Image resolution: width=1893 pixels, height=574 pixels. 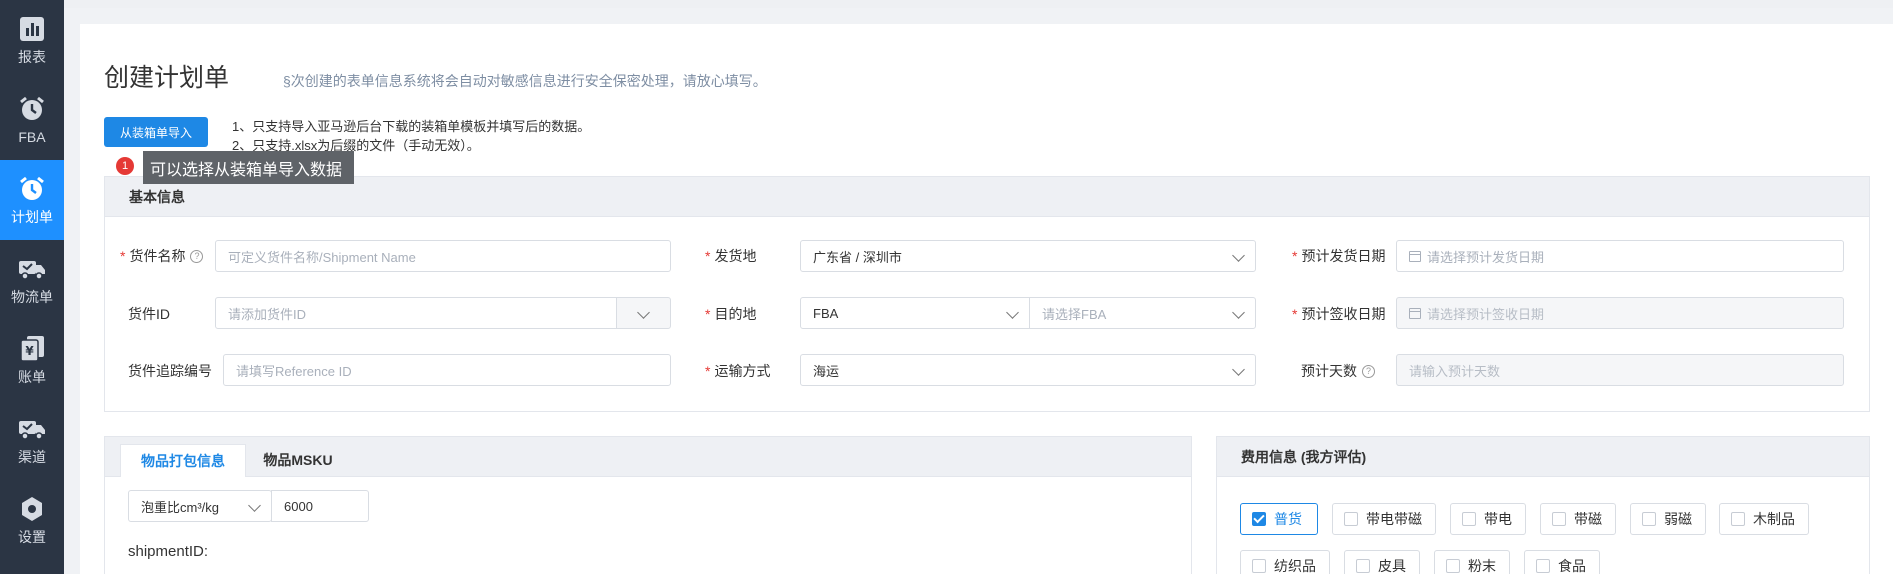 What do you see at coordinates (180, 507) in the screenshot?
I see `ratio-unit-value: 泡重比cm³/kg` at bounding box center [180, 507].